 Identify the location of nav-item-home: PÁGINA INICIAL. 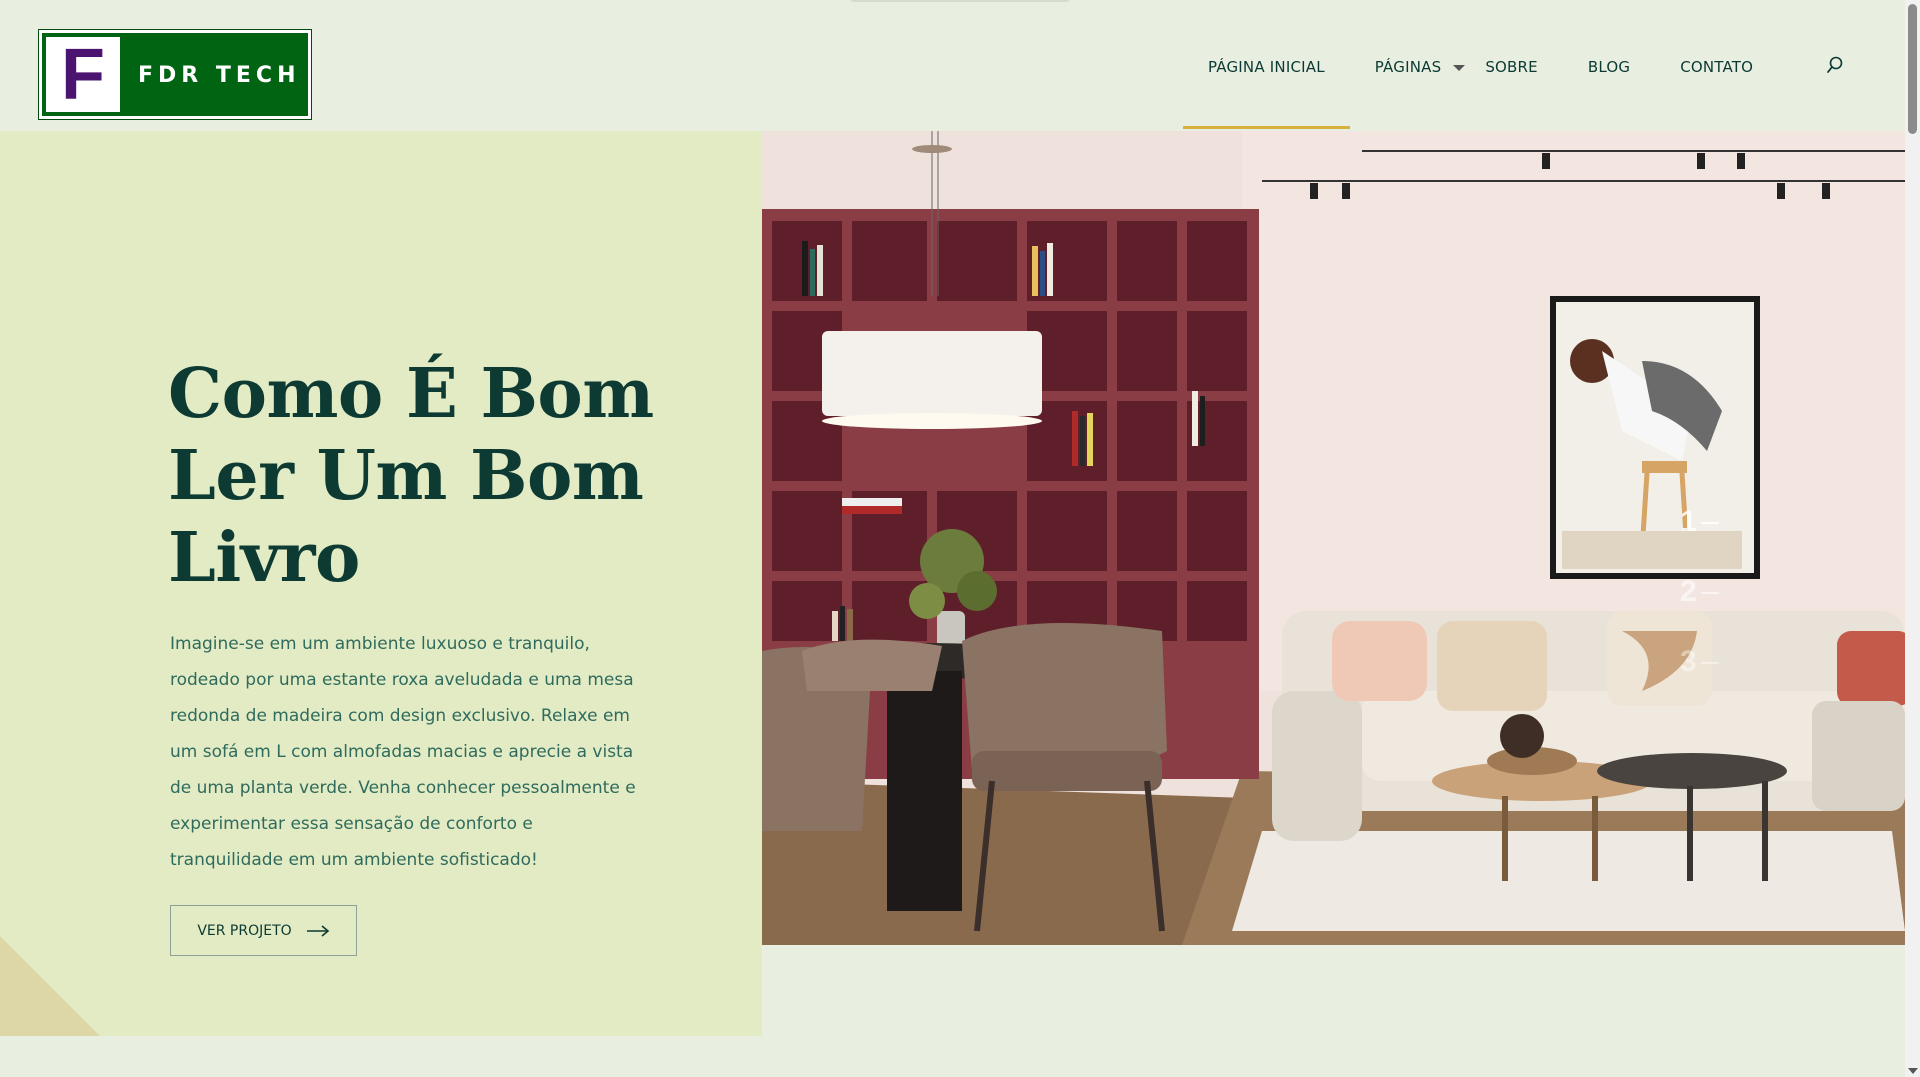
(1266, 93).